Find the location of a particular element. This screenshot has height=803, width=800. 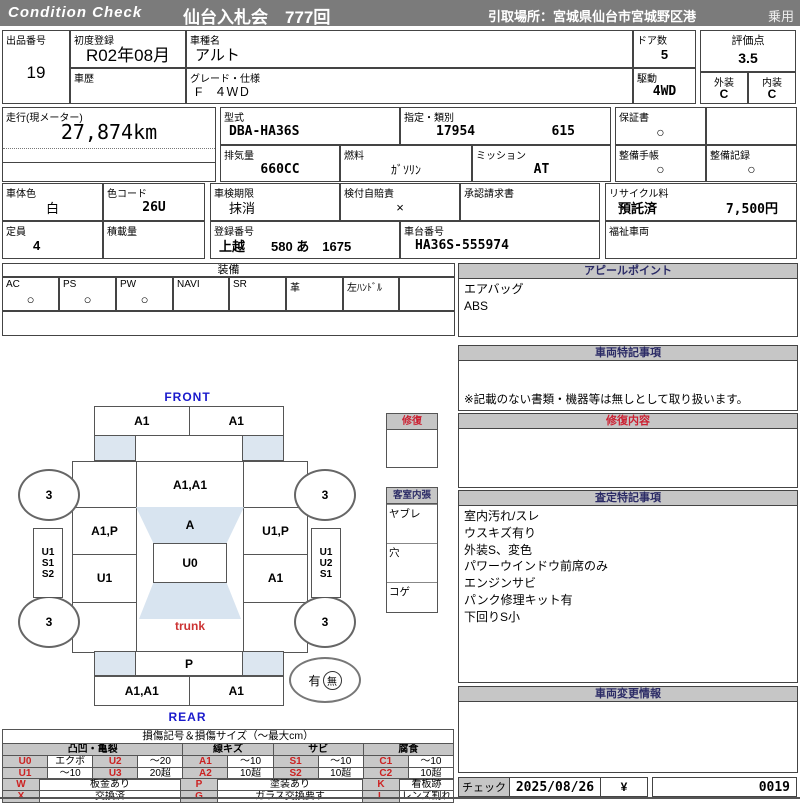

equipment-leather-value is located at coordinates (314, 299).